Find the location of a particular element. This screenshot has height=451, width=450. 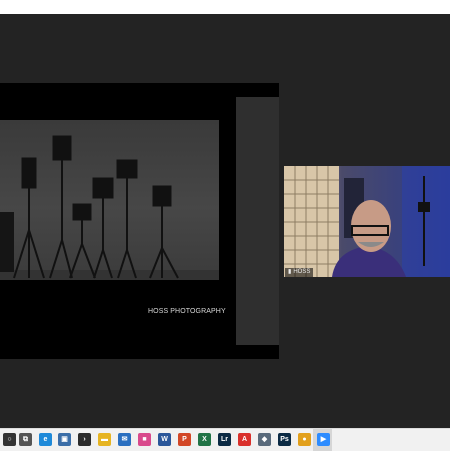

participant-name: HOSS is located at coordinates (302, 272).